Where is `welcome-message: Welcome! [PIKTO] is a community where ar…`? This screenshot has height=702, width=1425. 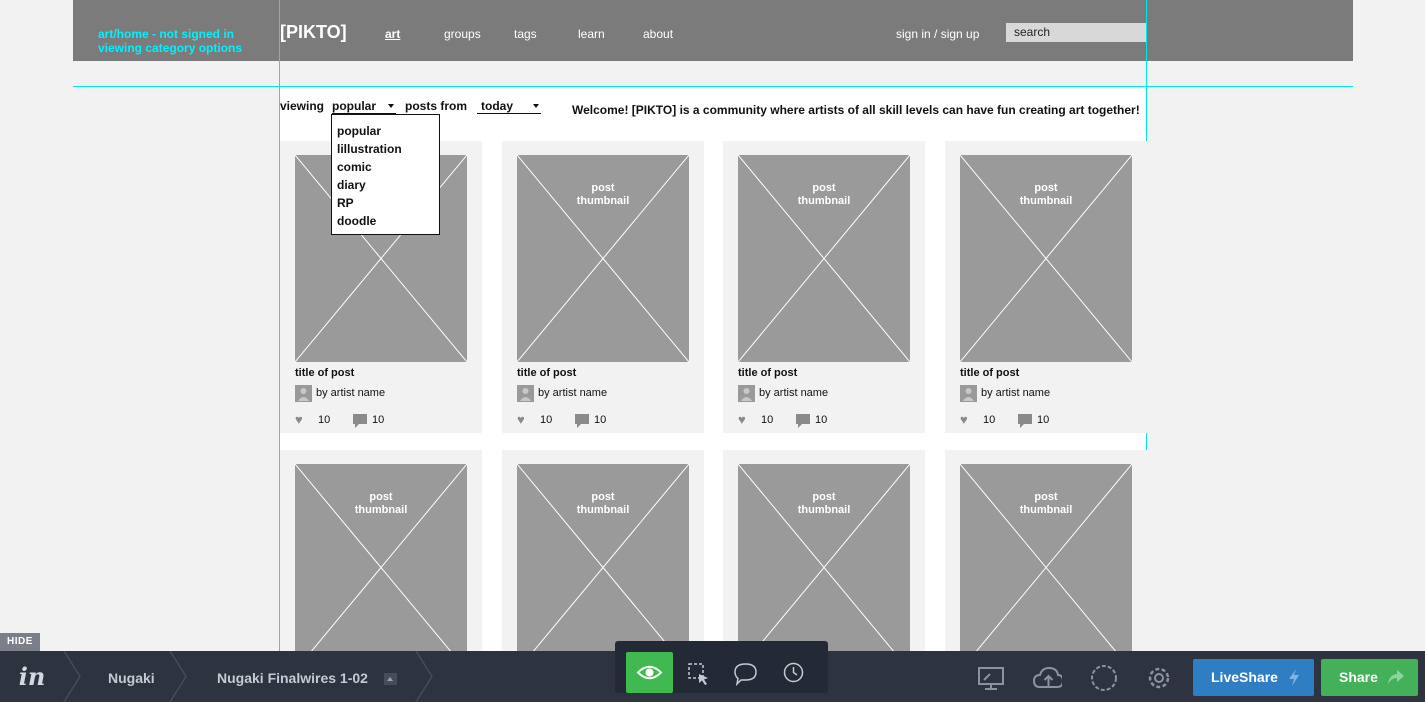
welcome-message: Welcome! [PIKTO] is a community where ar… is located at coordinates (856, 110).